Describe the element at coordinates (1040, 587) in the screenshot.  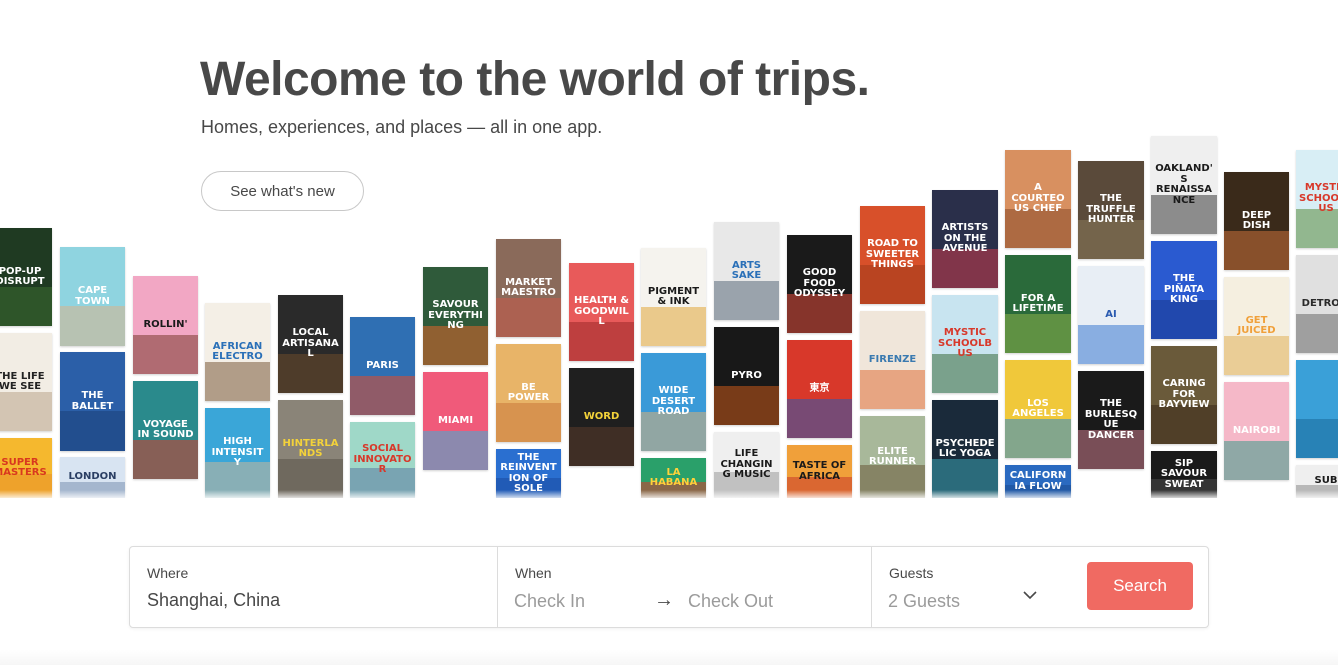
I see `guests-field: Guests 2 Guests Search` at that location.